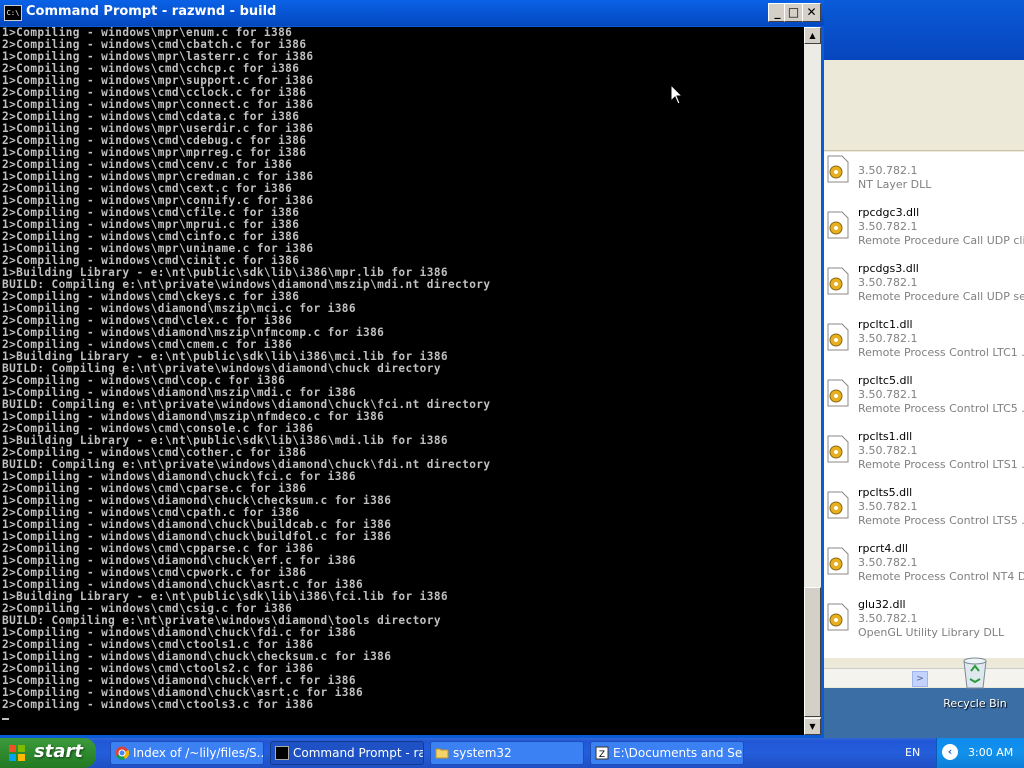 The height and width of the screenshot is (768, 1024). I want to click on file-name: rpcdgs3.dll, so click(888, 268).